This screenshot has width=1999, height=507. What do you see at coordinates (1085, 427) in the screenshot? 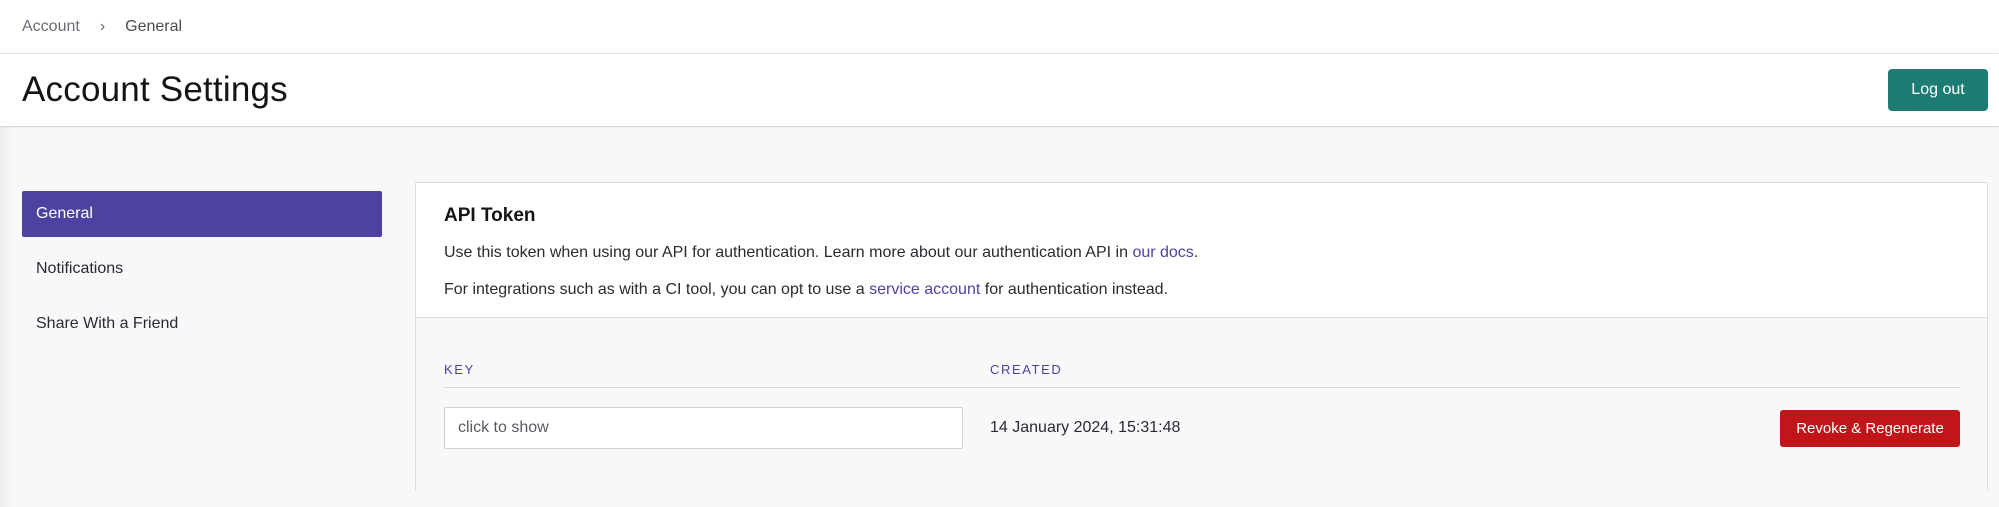
I see `created-timestamp: 14 January 2024, 15:31:48` at bounding box center [1085, 427].